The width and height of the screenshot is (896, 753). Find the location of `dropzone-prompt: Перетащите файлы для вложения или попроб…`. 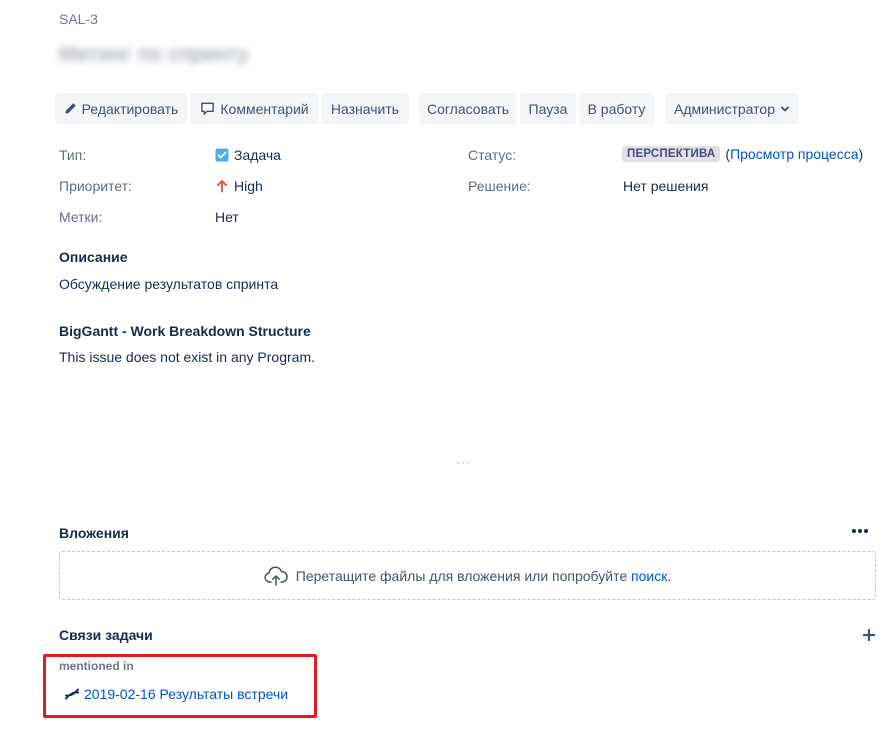

dropzone-prompt: Перетащите файлы для вложения или попроб… is located at coordinates (461, 575).